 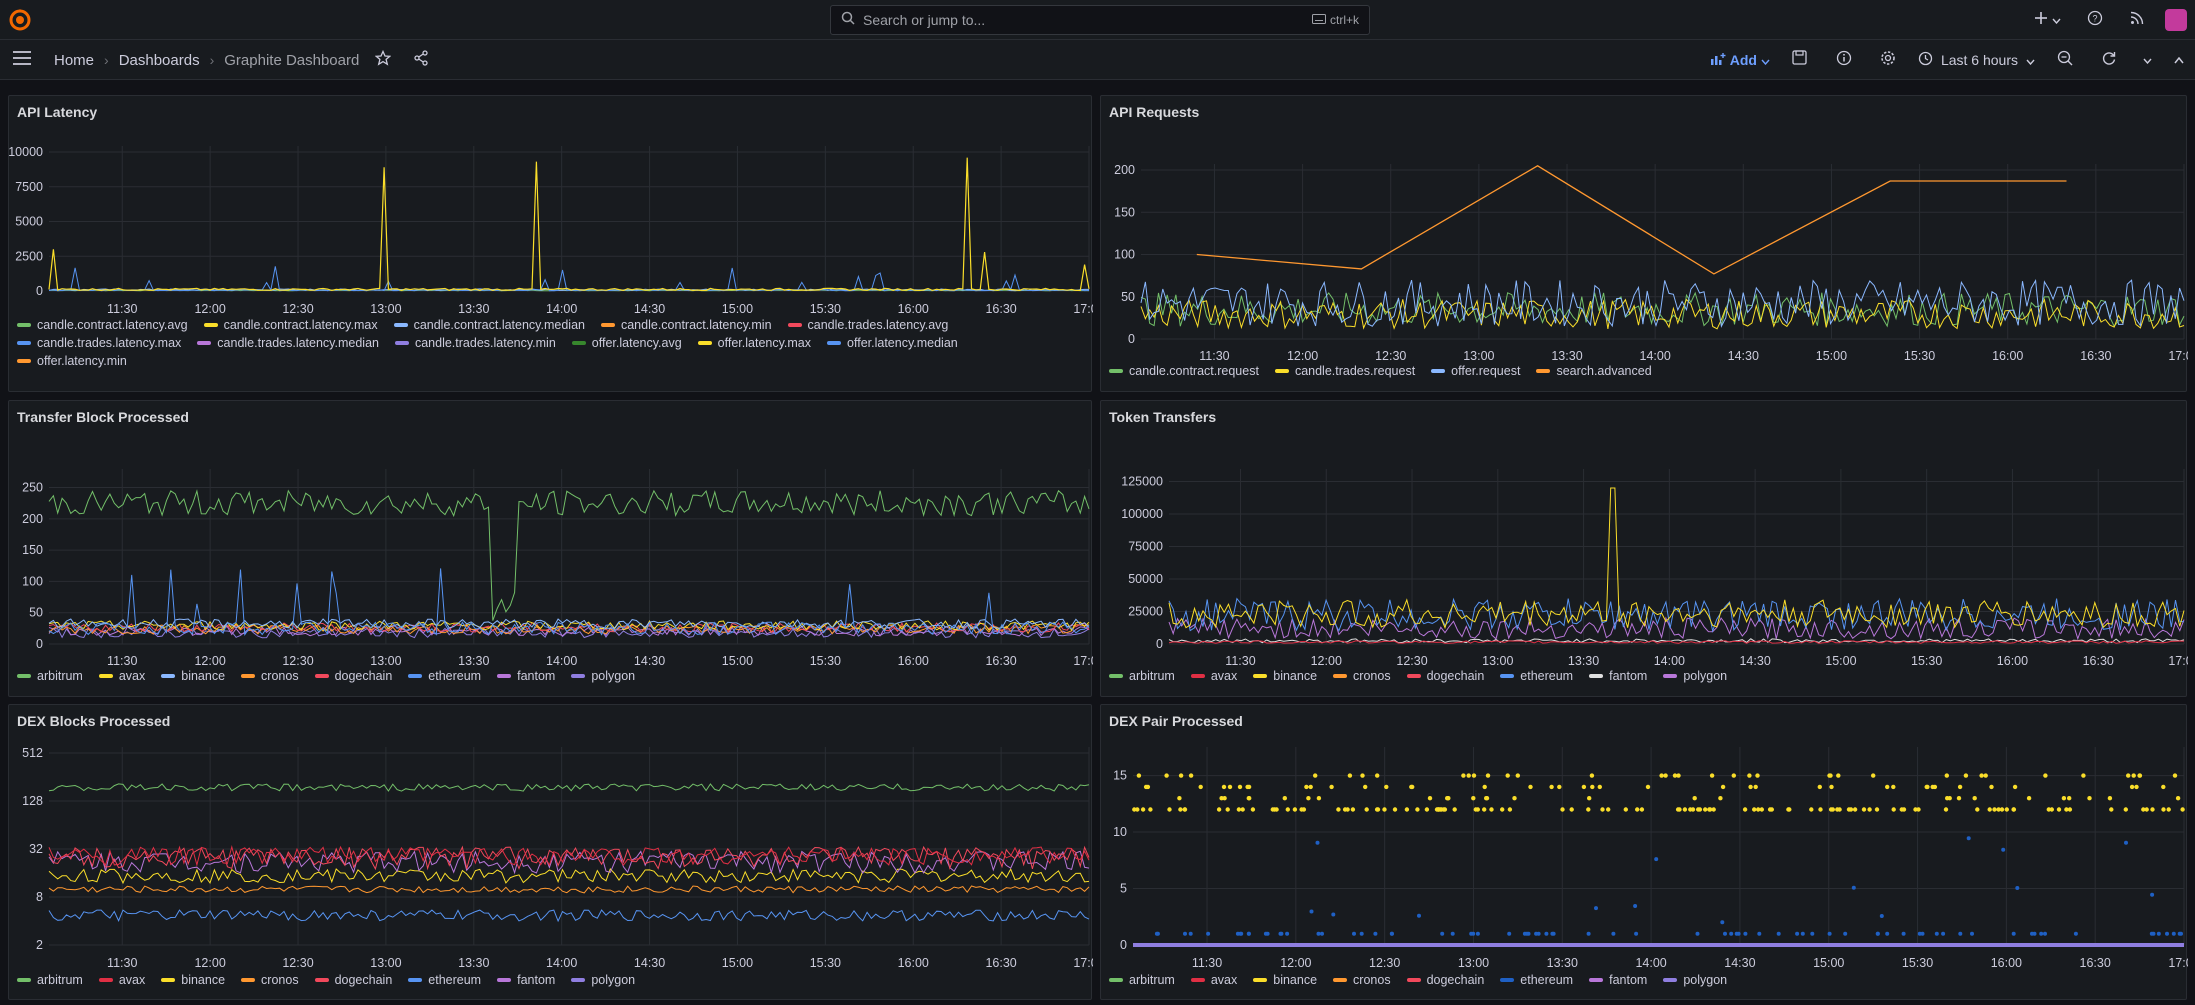 I want to click on legend-item: offer.latency.min, so click(x=72, y=361).